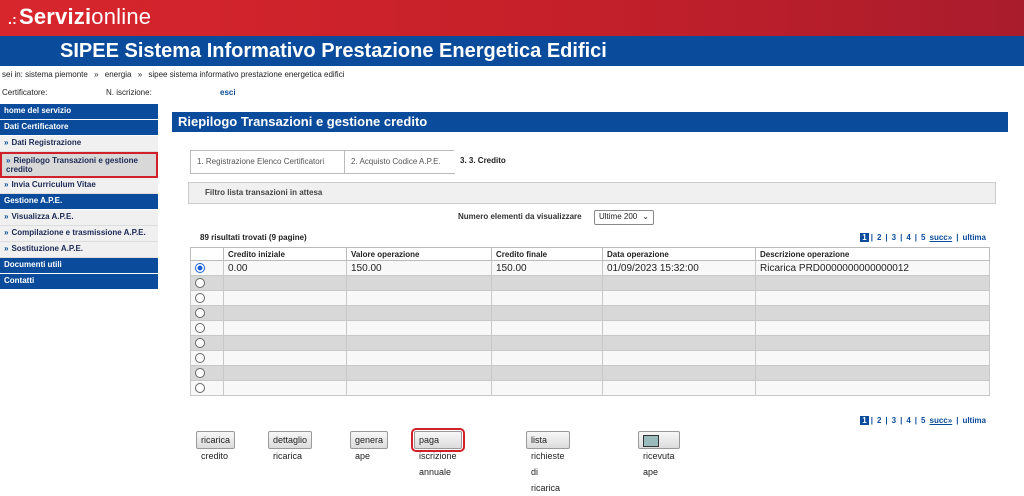 Image resolution: width=1024 pixels, height=496 pixels. What do you see at coordinates (25, 92) in the screenshot?
I see `certificatore-label: Certificatore:` at bounding box center [25, 92].